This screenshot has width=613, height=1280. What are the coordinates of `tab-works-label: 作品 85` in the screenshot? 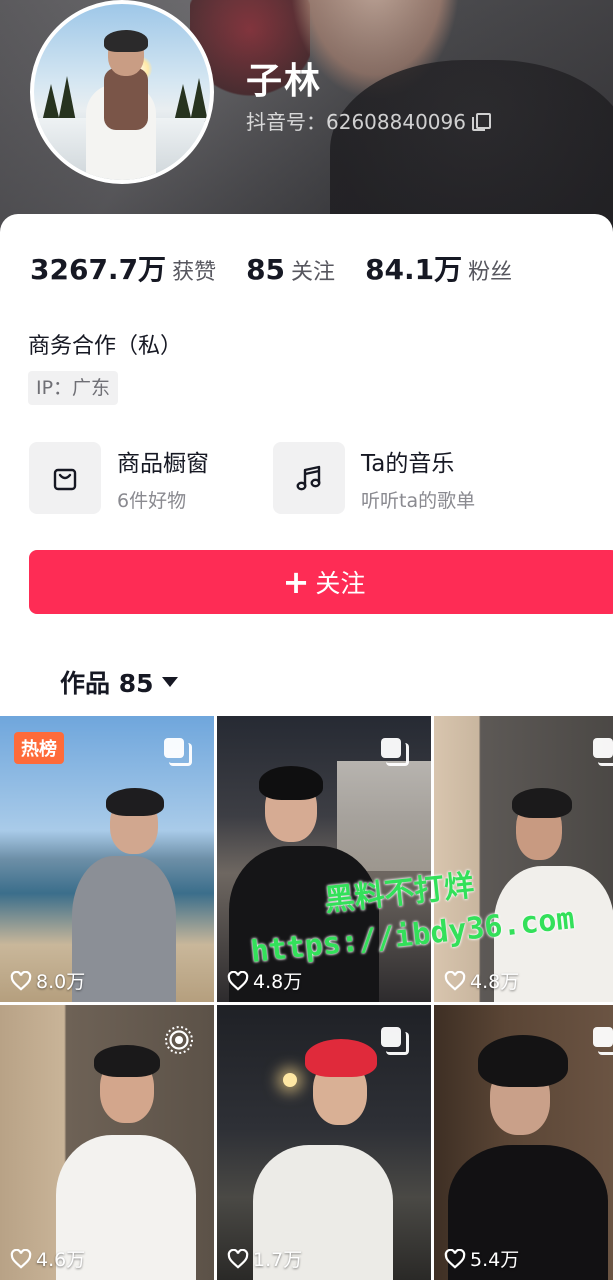 It's located at (107, 683).